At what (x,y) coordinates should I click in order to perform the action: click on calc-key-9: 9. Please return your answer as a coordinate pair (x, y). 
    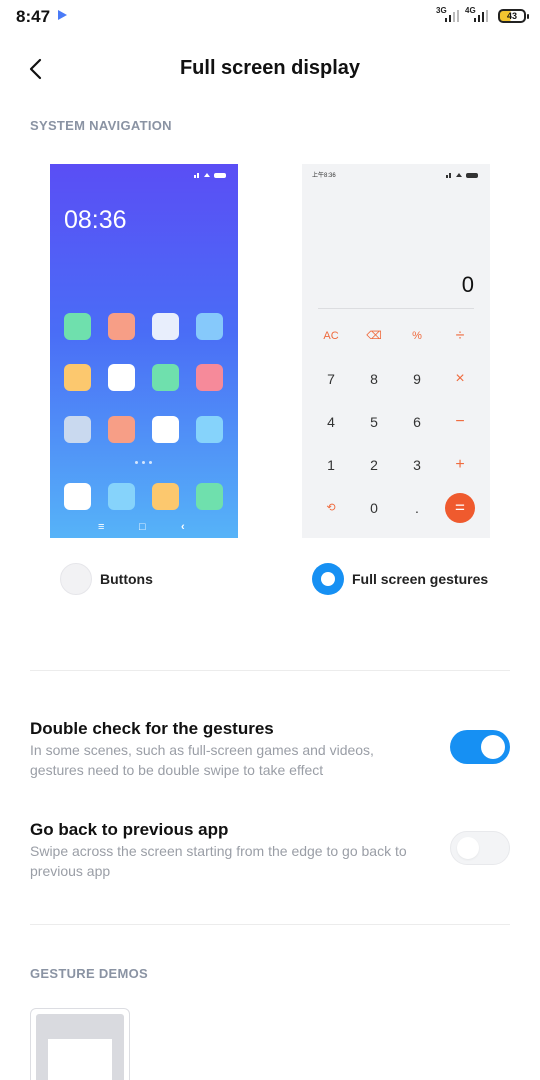
    Looking at the image, I should click on (417, 379).